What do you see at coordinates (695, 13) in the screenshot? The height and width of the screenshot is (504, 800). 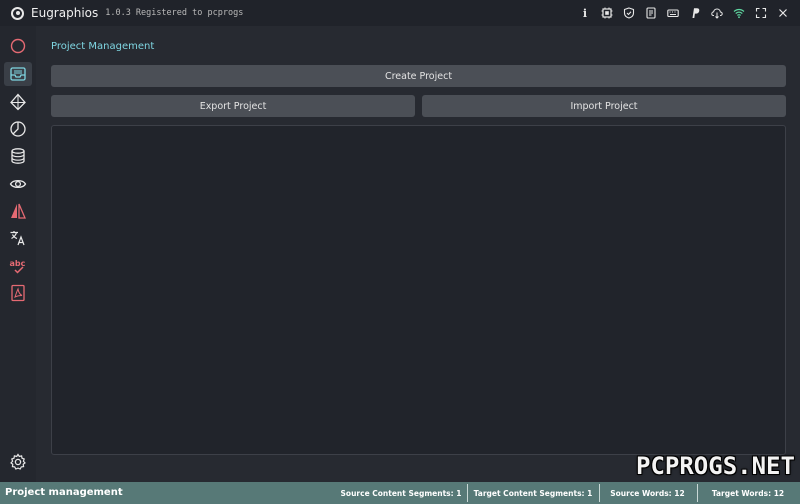 I see `paypal-icon` at bounding box center [695, 13].